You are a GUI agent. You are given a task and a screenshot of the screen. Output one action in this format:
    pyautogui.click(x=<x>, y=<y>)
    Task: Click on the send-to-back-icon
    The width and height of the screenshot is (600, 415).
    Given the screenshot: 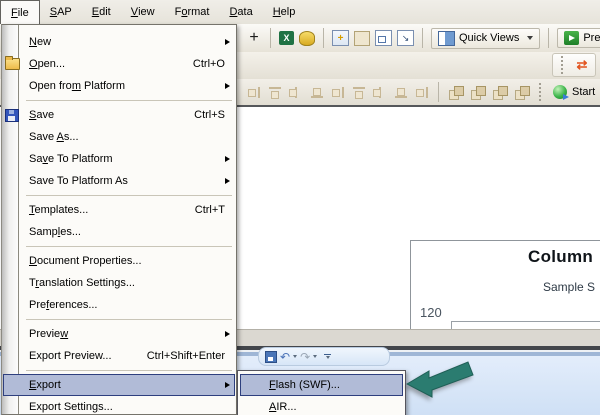 What is the action you would take?
    pyautogui.click(x=521, y=92)
    